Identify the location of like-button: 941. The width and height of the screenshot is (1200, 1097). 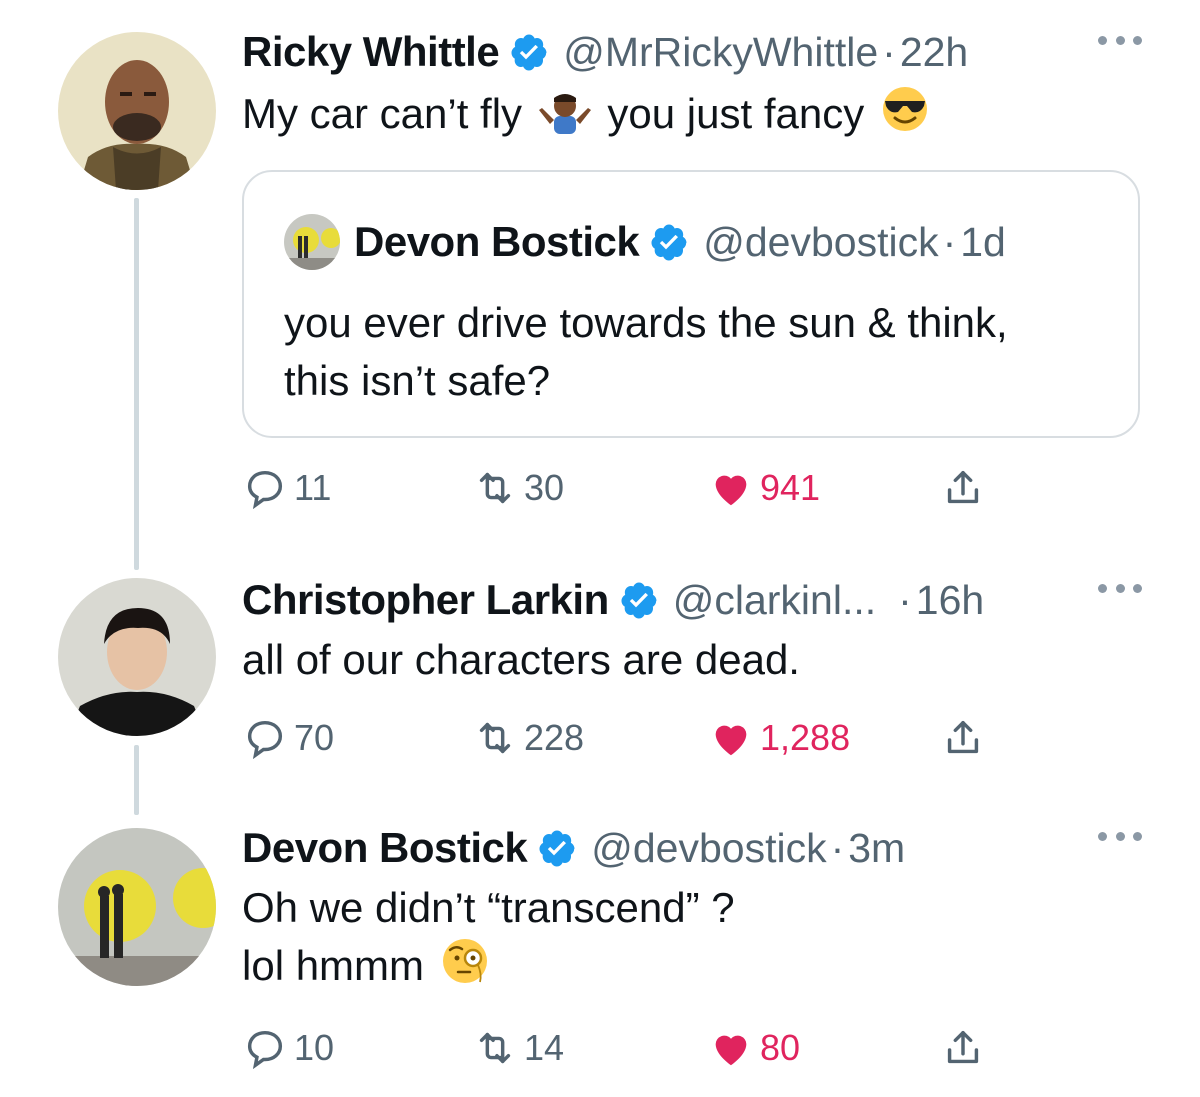
(764, 488).